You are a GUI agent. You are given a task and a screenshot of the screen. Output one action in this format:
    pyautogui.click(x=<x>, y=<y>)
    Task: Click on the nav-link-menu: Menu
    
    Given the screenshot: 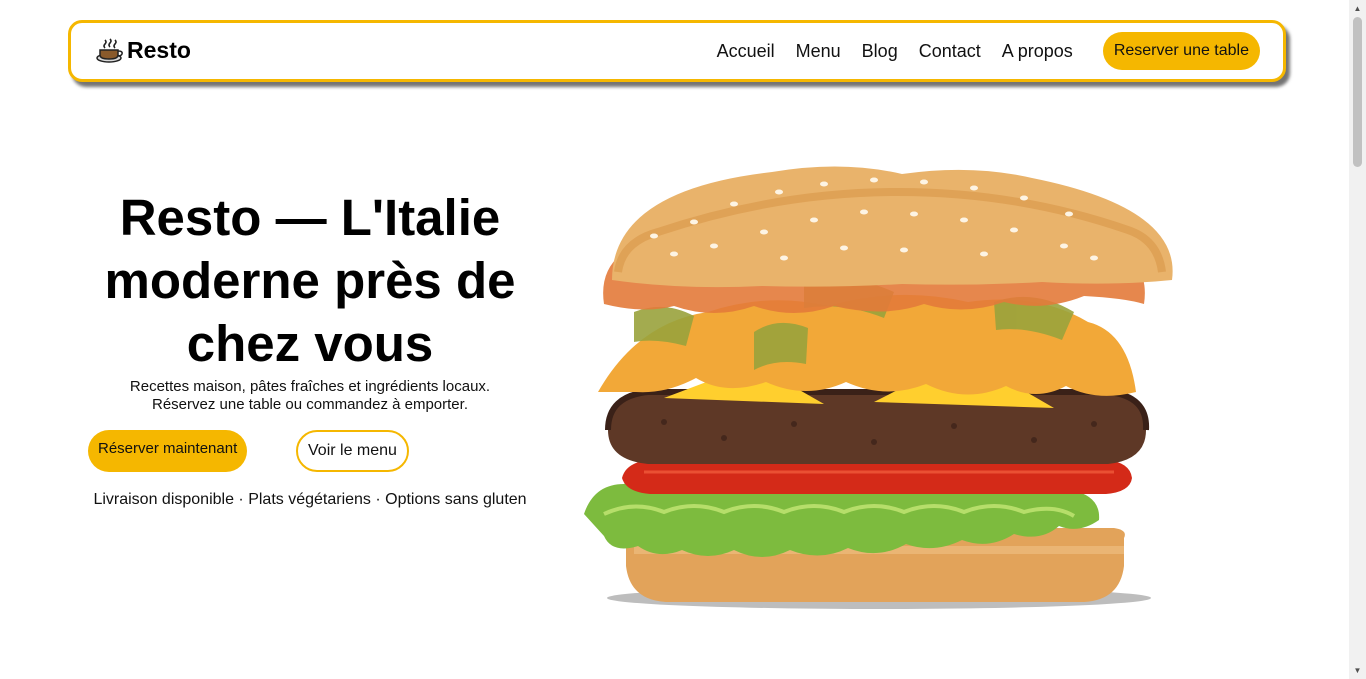 What is the action you would take?
    pyautogui.click(x=818, y=51)
    